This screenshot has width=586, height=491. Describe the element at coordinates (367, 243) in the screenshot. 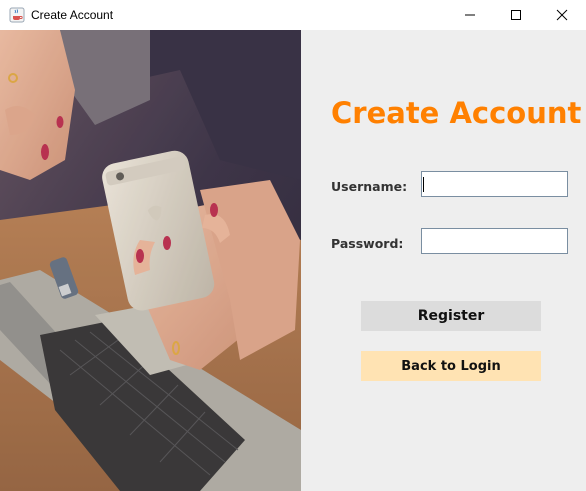

I see `password-label: Password:` at that location.